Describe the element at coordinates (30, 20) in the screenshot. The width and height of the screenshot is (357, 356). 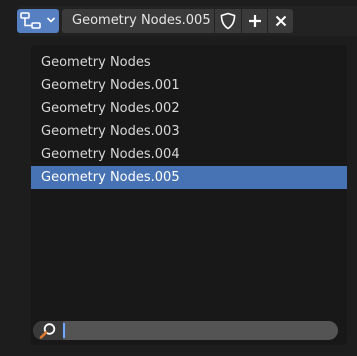
I see `node-tree-icon` at that location.